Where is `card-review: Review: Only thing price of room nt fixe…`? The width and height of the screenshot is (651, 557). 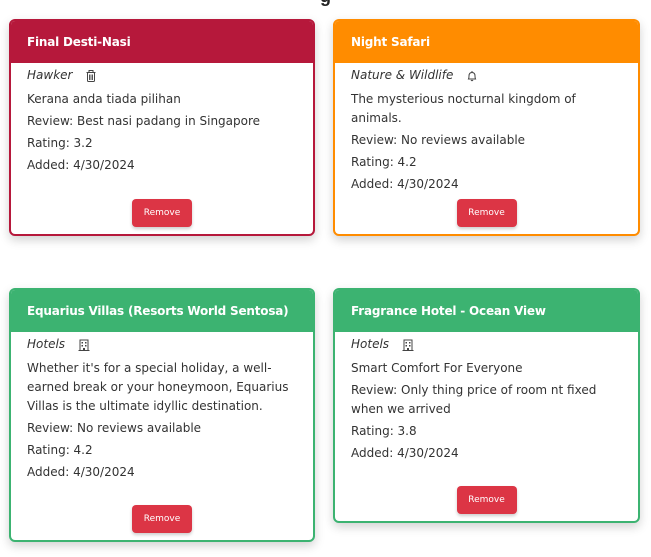 card-review: Review: Only thing price of room nt fixe… is located at coordinates (474, 399).